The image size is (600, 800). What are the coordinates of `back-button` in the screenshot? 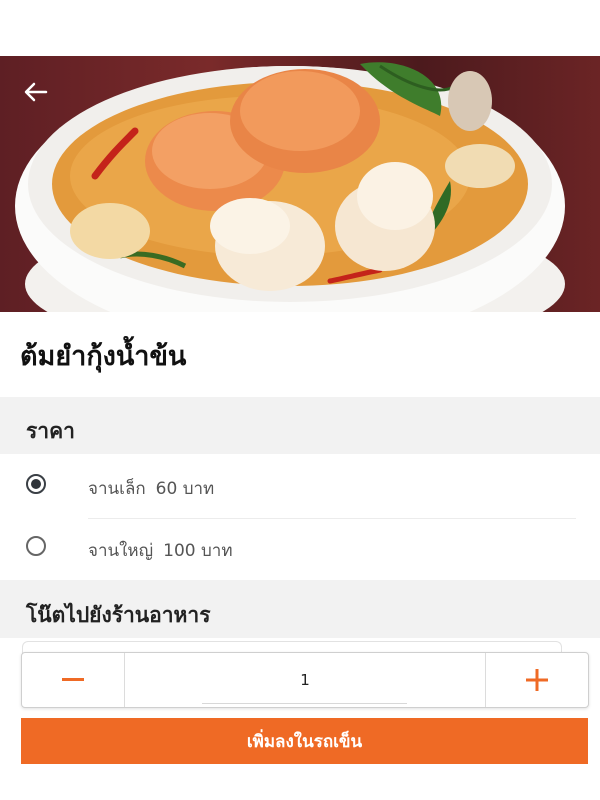 It's located at (36, 92).